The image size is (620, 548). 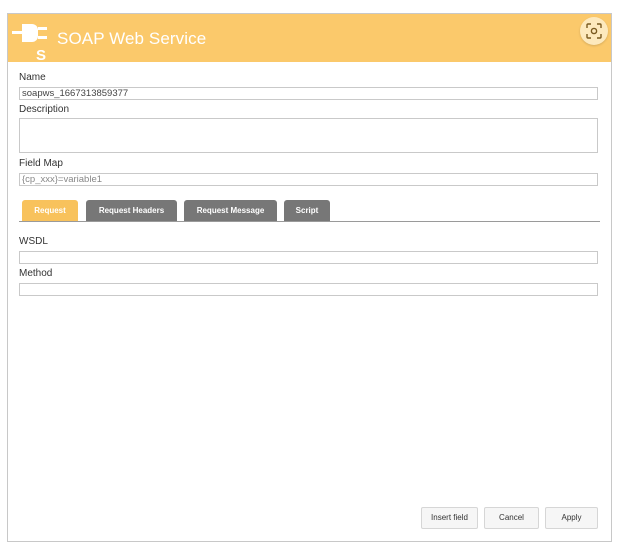 I want to click on wsdl-input, so click(x=308, y=257).